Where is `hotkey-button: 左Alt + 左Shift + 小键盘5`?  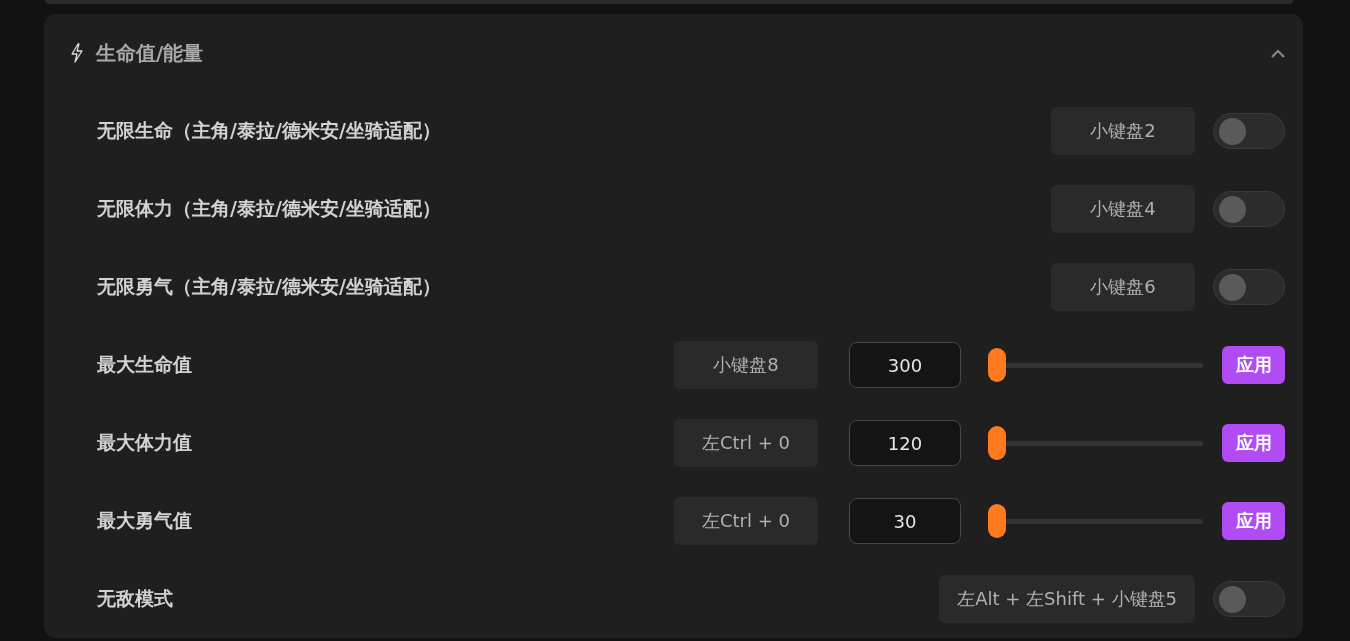 hotkey-button: 左Alt + 左Shift + 小键盘5 is located at coordinates (1067, 599).